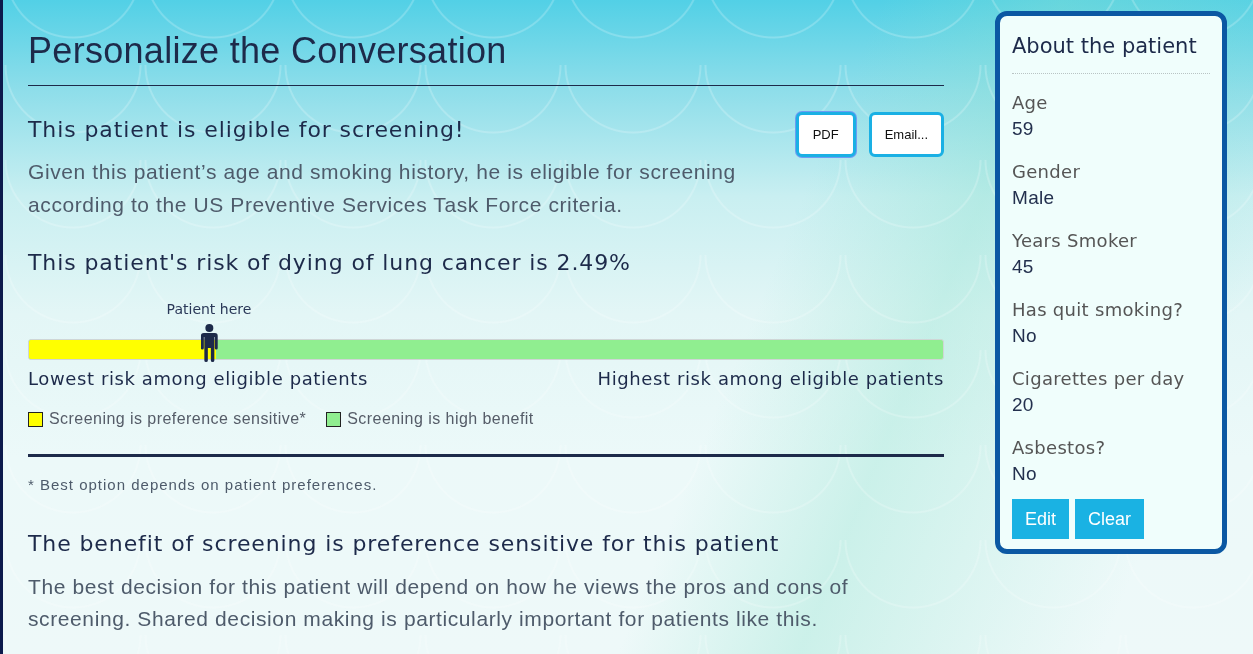  I want to click on recommendation-text: The best decision for this patient will depend on how he views the pros and cons of screening. Shared decision making is particularly important for patients like this., so click(439, 603).